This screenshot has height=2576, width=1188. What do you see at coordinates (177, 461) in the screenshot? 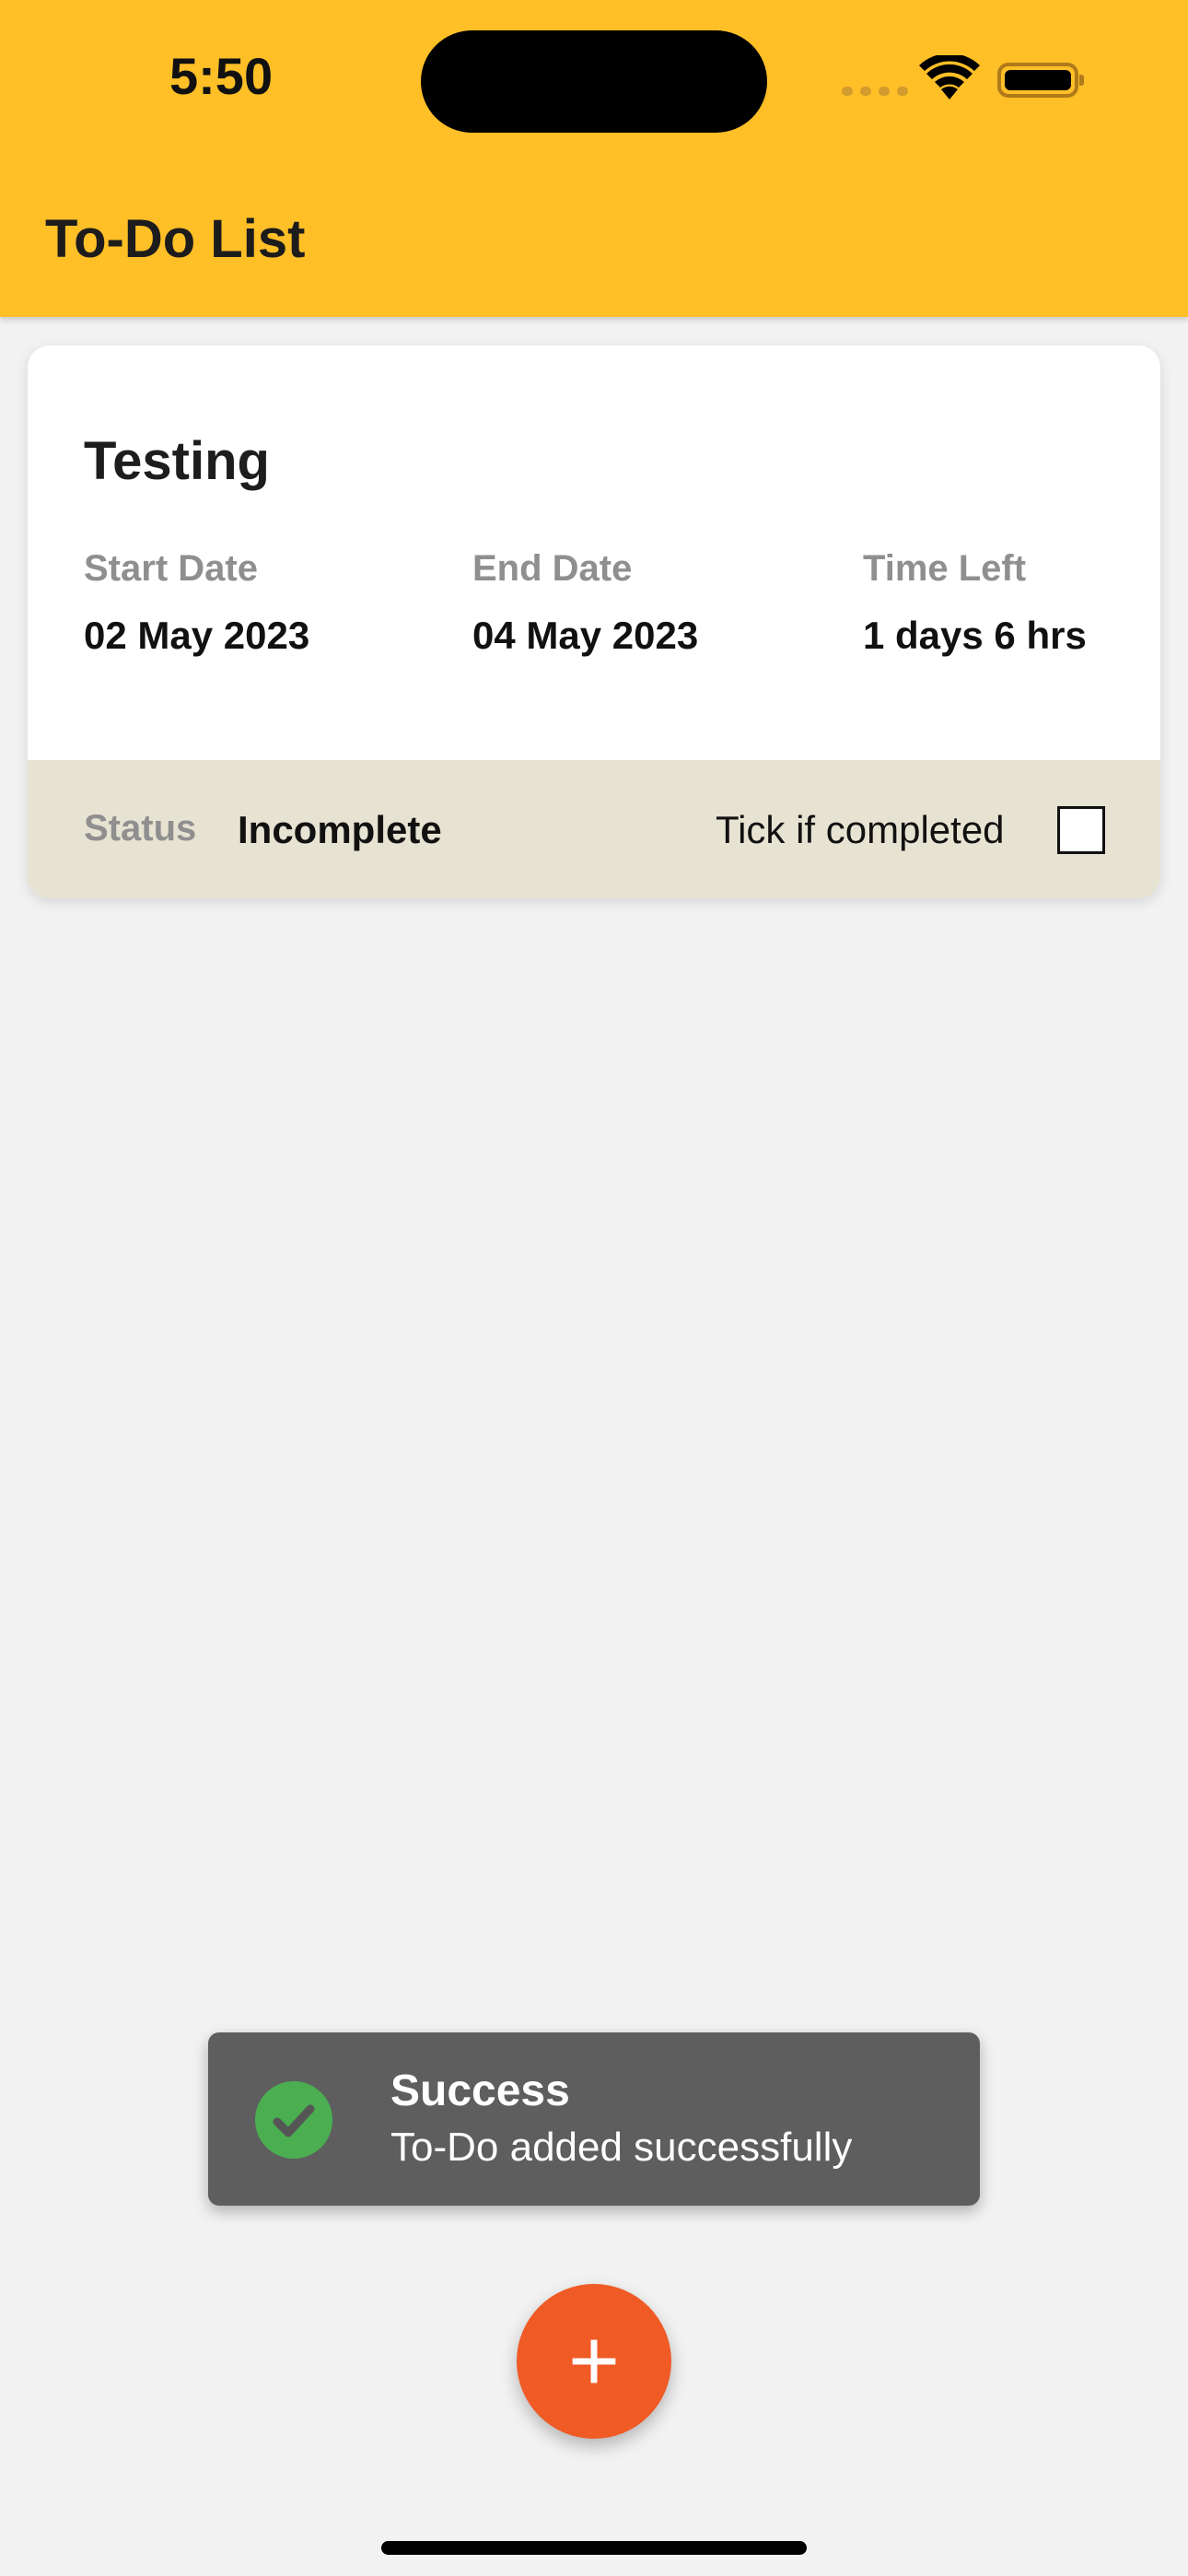
I see `todo-title: Testing` at bounding box center [177, 461].